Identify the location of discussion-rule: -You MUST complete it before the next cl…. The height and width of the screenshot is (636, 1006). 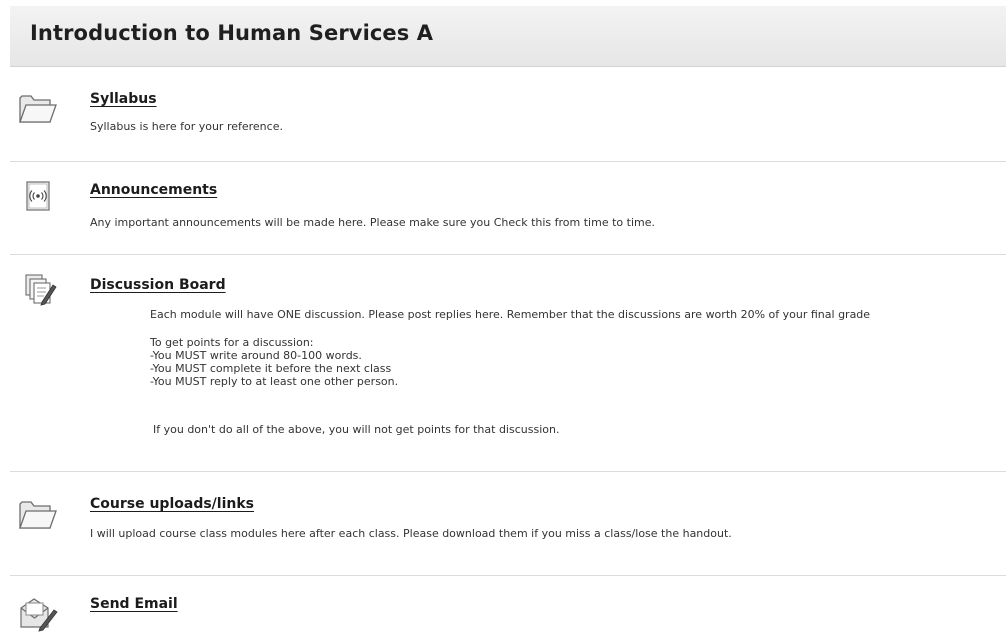
(271, 368).